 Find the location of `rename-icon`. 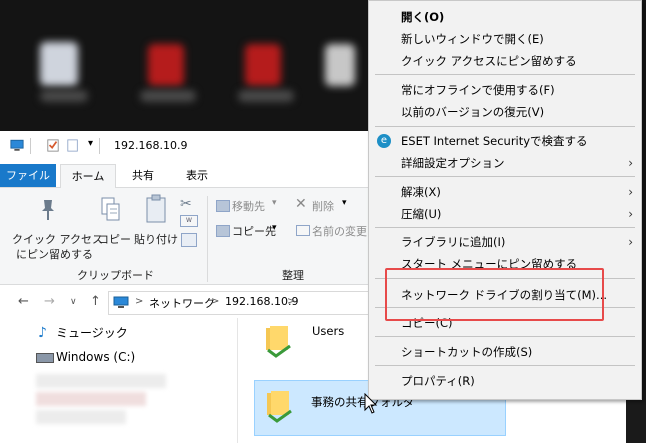

rename-icon is located at coordinates (303, 230).